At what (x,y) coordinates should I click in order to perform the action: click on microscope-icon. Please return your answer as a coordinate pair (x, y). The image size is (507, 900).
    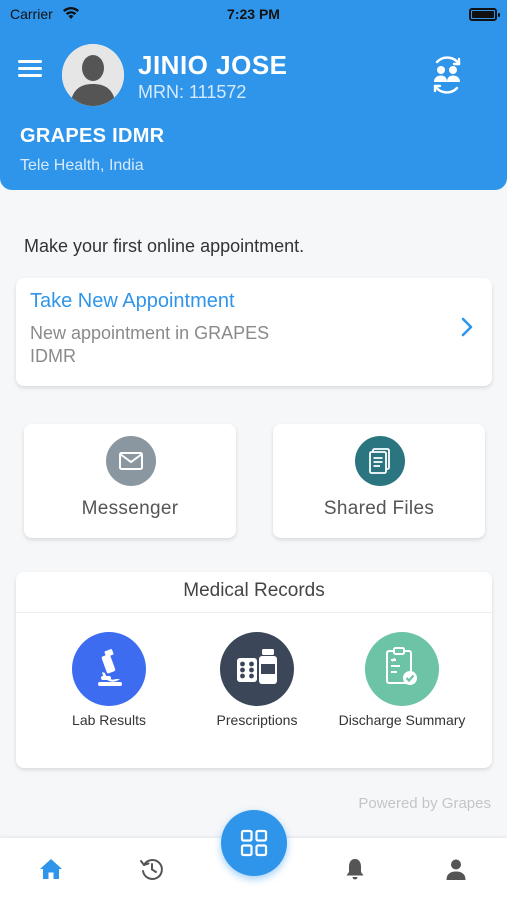
    Looking at the image, I should click on (110, 667).